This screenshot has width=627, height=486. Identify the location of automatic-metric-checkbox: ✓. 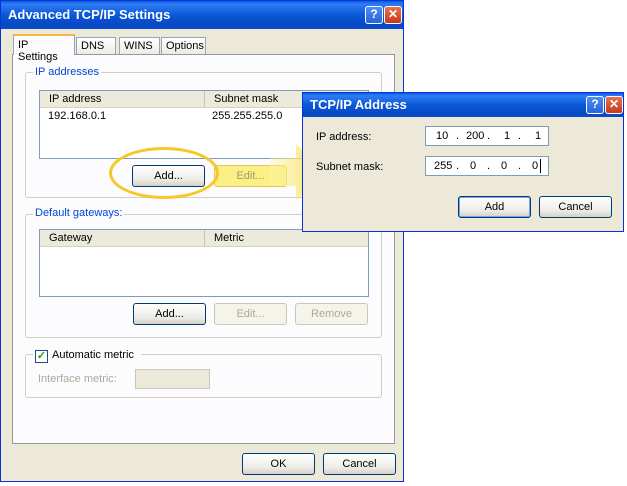
(41, 356).